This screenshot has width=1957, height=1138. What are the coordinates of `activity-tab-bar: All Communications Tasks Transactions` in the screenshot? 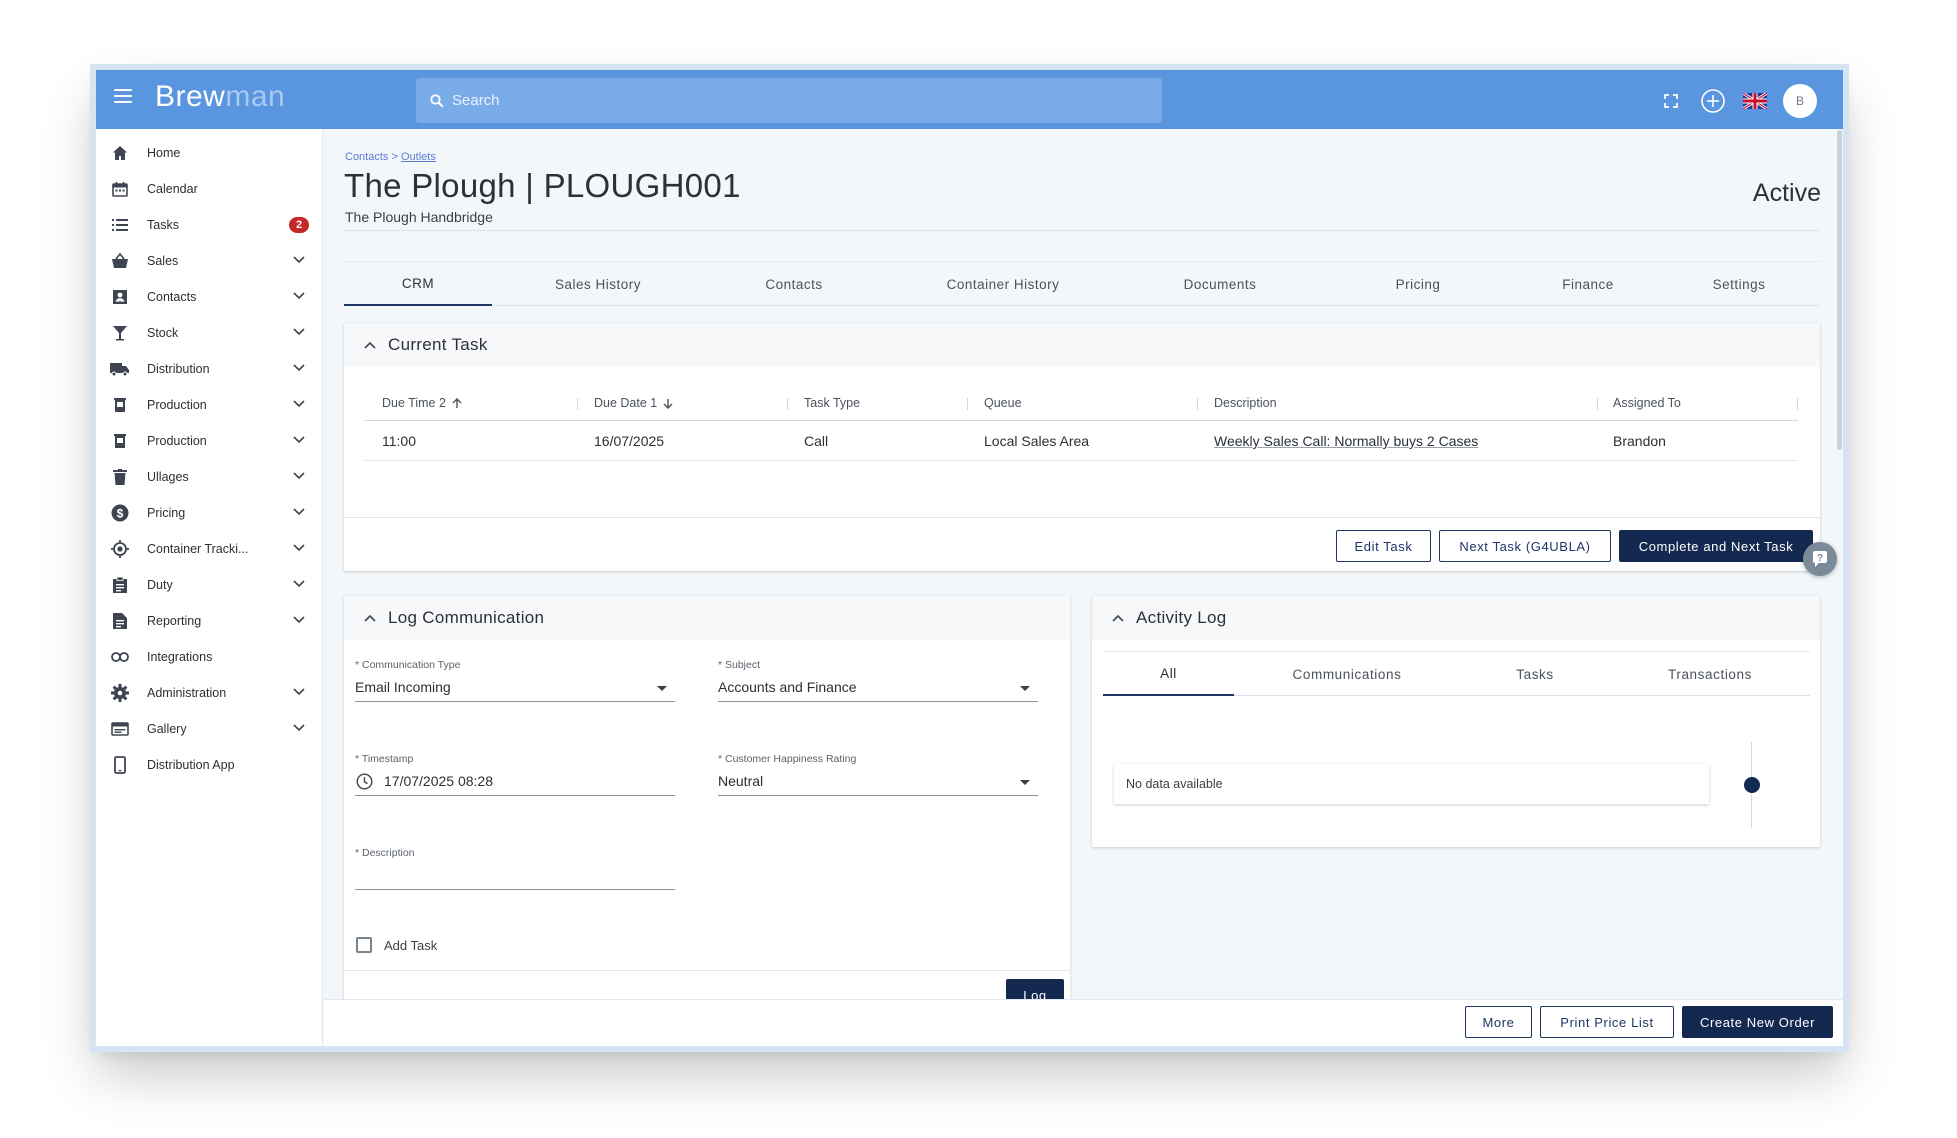 It's located at (1456, 673).